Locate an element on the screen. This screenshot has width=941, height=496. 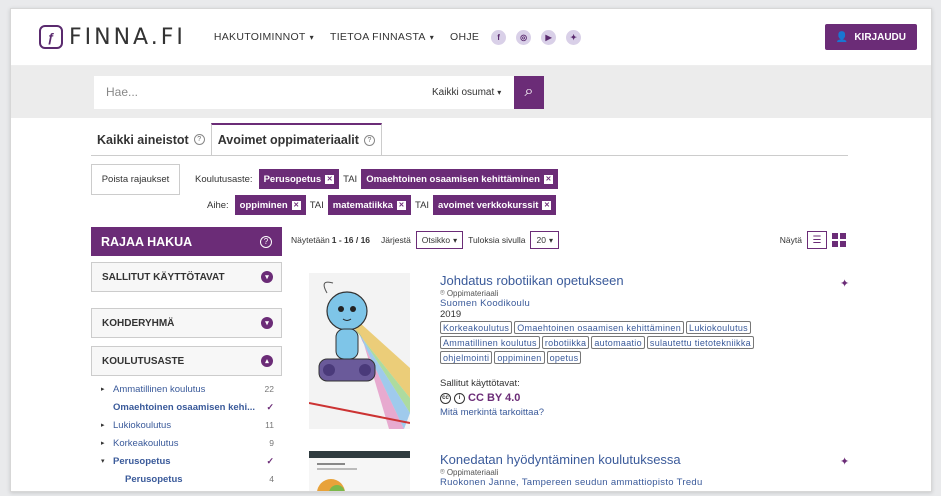
facet-item-label: Korkeakoulutus is located at coordinates (146, 443).